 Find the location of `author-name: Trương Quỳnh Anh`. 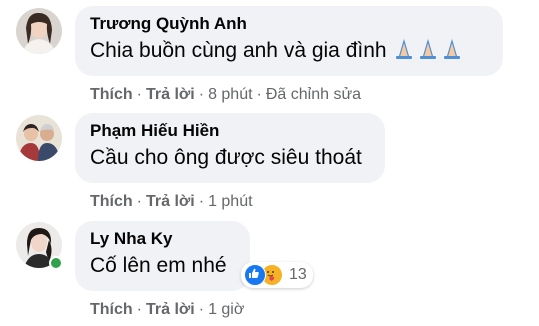

author-name: Trương Quỳnh Anh is located at coordinates (290, 24).